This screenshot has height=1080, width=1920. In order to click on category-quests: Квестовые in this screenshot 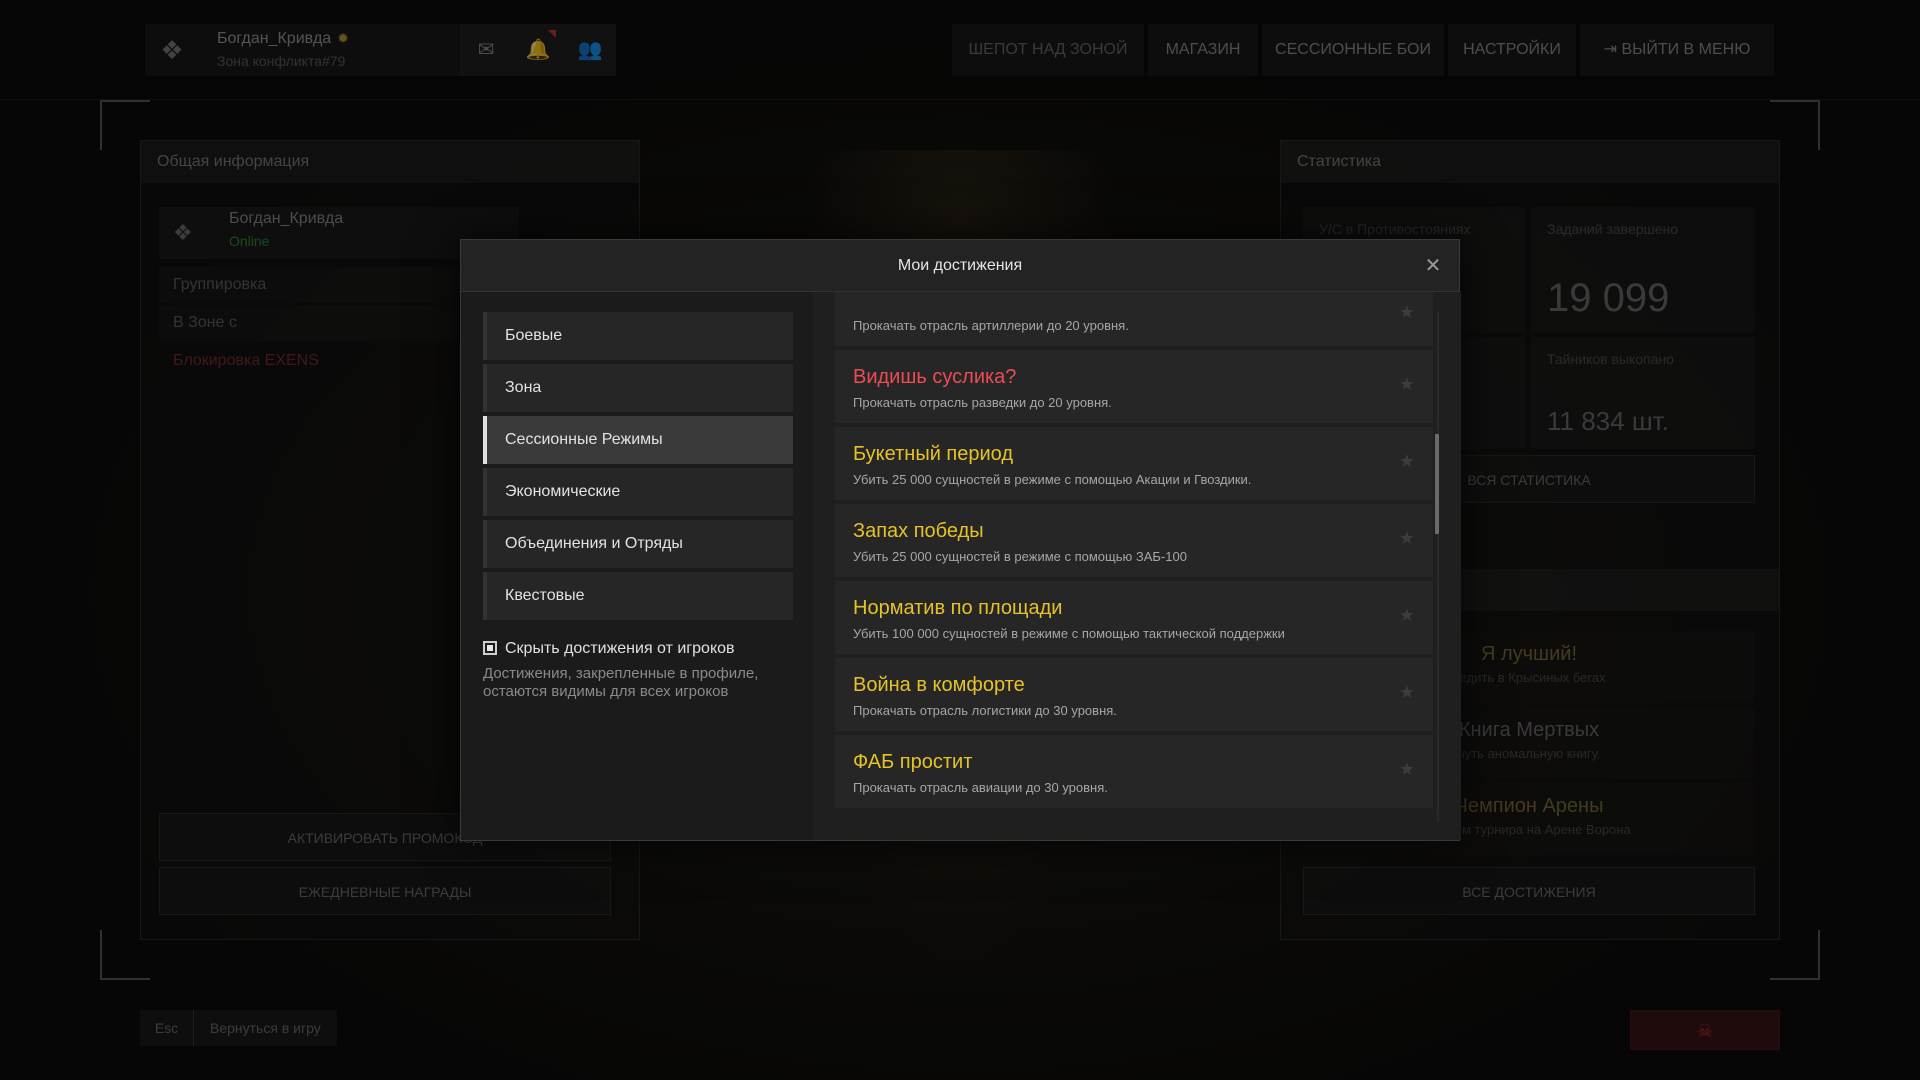, I will do `click(638, 596)`.